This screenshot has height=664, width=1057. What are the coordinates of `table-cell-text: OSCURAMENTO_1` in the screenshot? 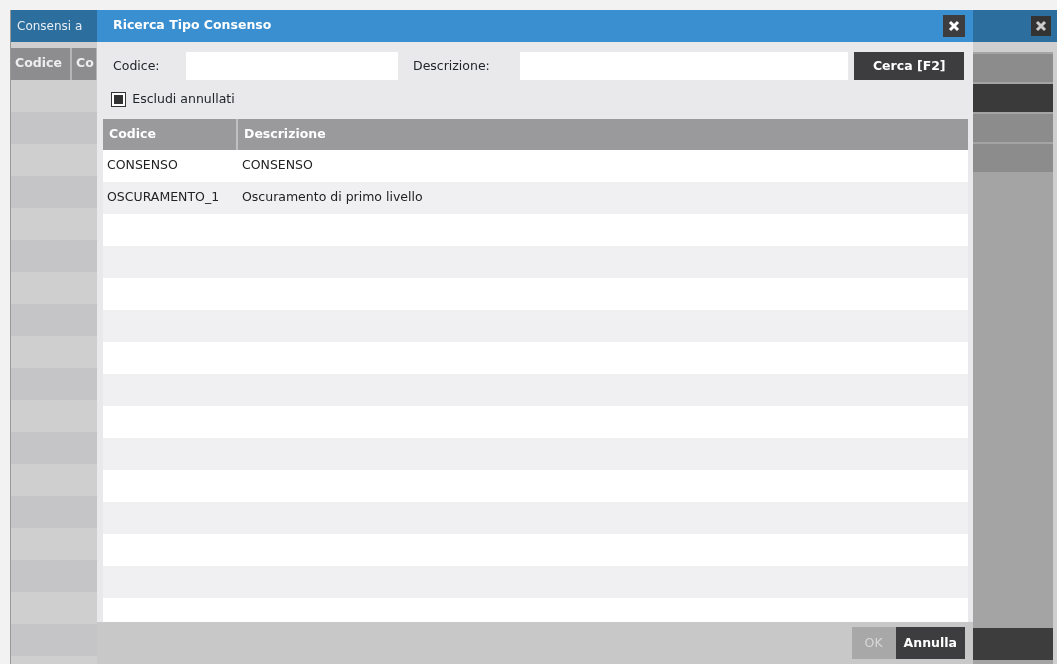 It's located at (163, 197).